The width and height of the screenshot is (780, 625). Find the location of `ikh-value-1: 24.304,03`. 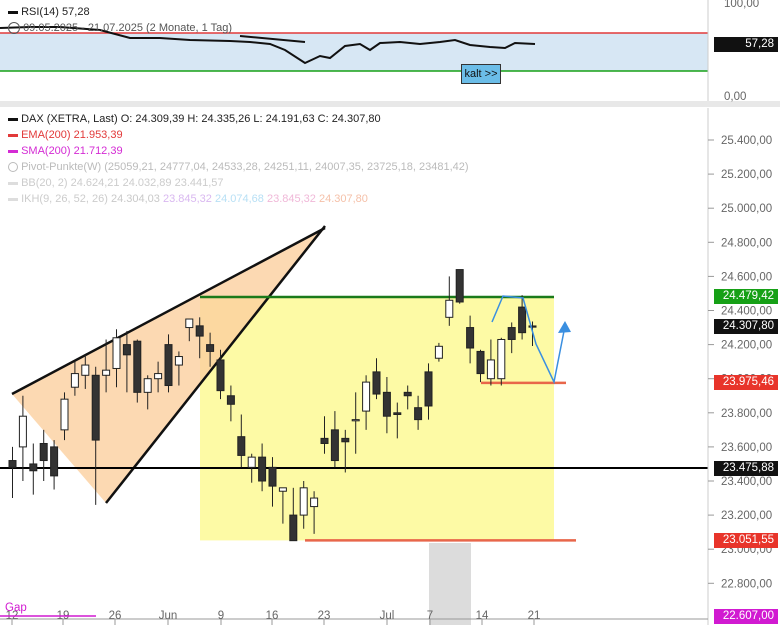

ikh-value-1: 24.304,03 is located at coordinates (135, 199).